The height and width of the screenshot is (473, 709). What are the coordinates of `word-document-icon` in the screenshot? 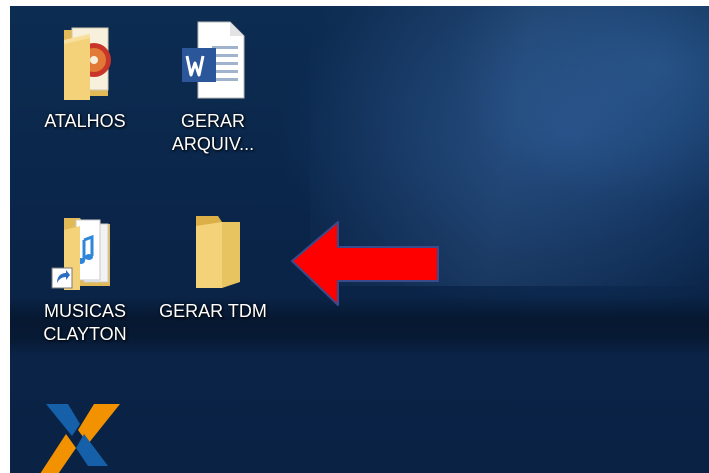 It's located at (213, 62).